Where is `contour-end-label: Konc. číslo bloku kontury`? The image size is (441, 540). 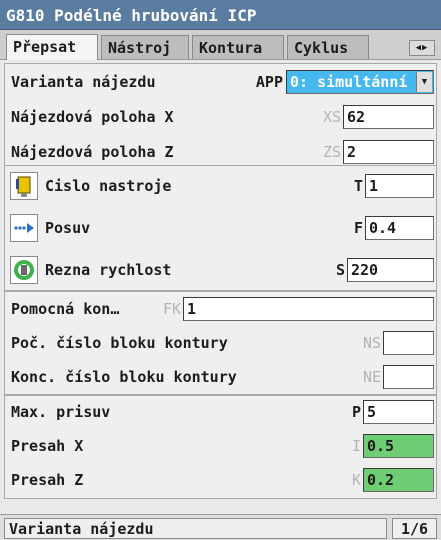
contour-end-label: Konc. číslo bloku kontury is located at coordinates (124, 377).